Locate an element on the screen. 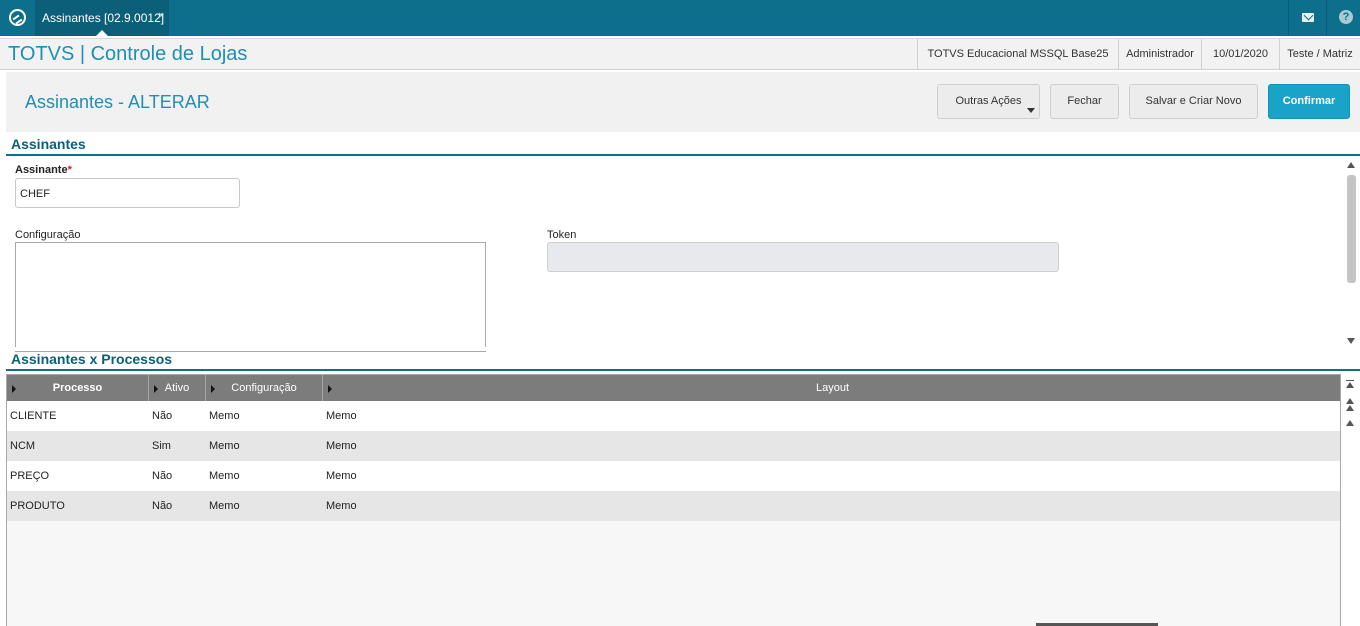 The height and width of the screenshot is (626, 1360). cell-processo: PREÇO is located at coordinates (30, 476).